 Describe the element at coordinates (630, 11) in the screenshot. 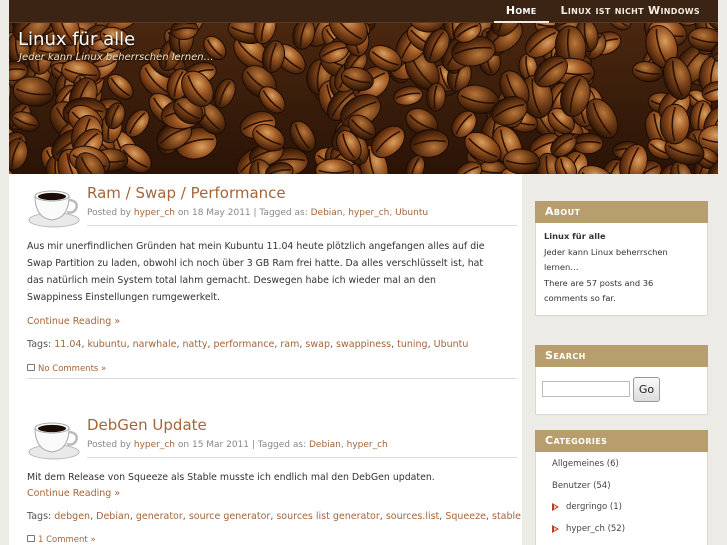

I see `nav-linux-ist-nicht-windows: Linux ist nicht Windows` at that location.